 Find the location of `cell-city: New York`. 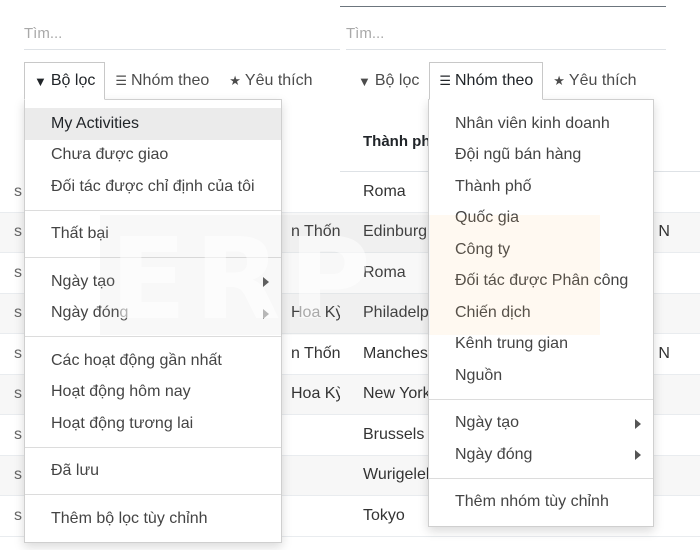

cell-city: New York is located at coordinates (397, 394).